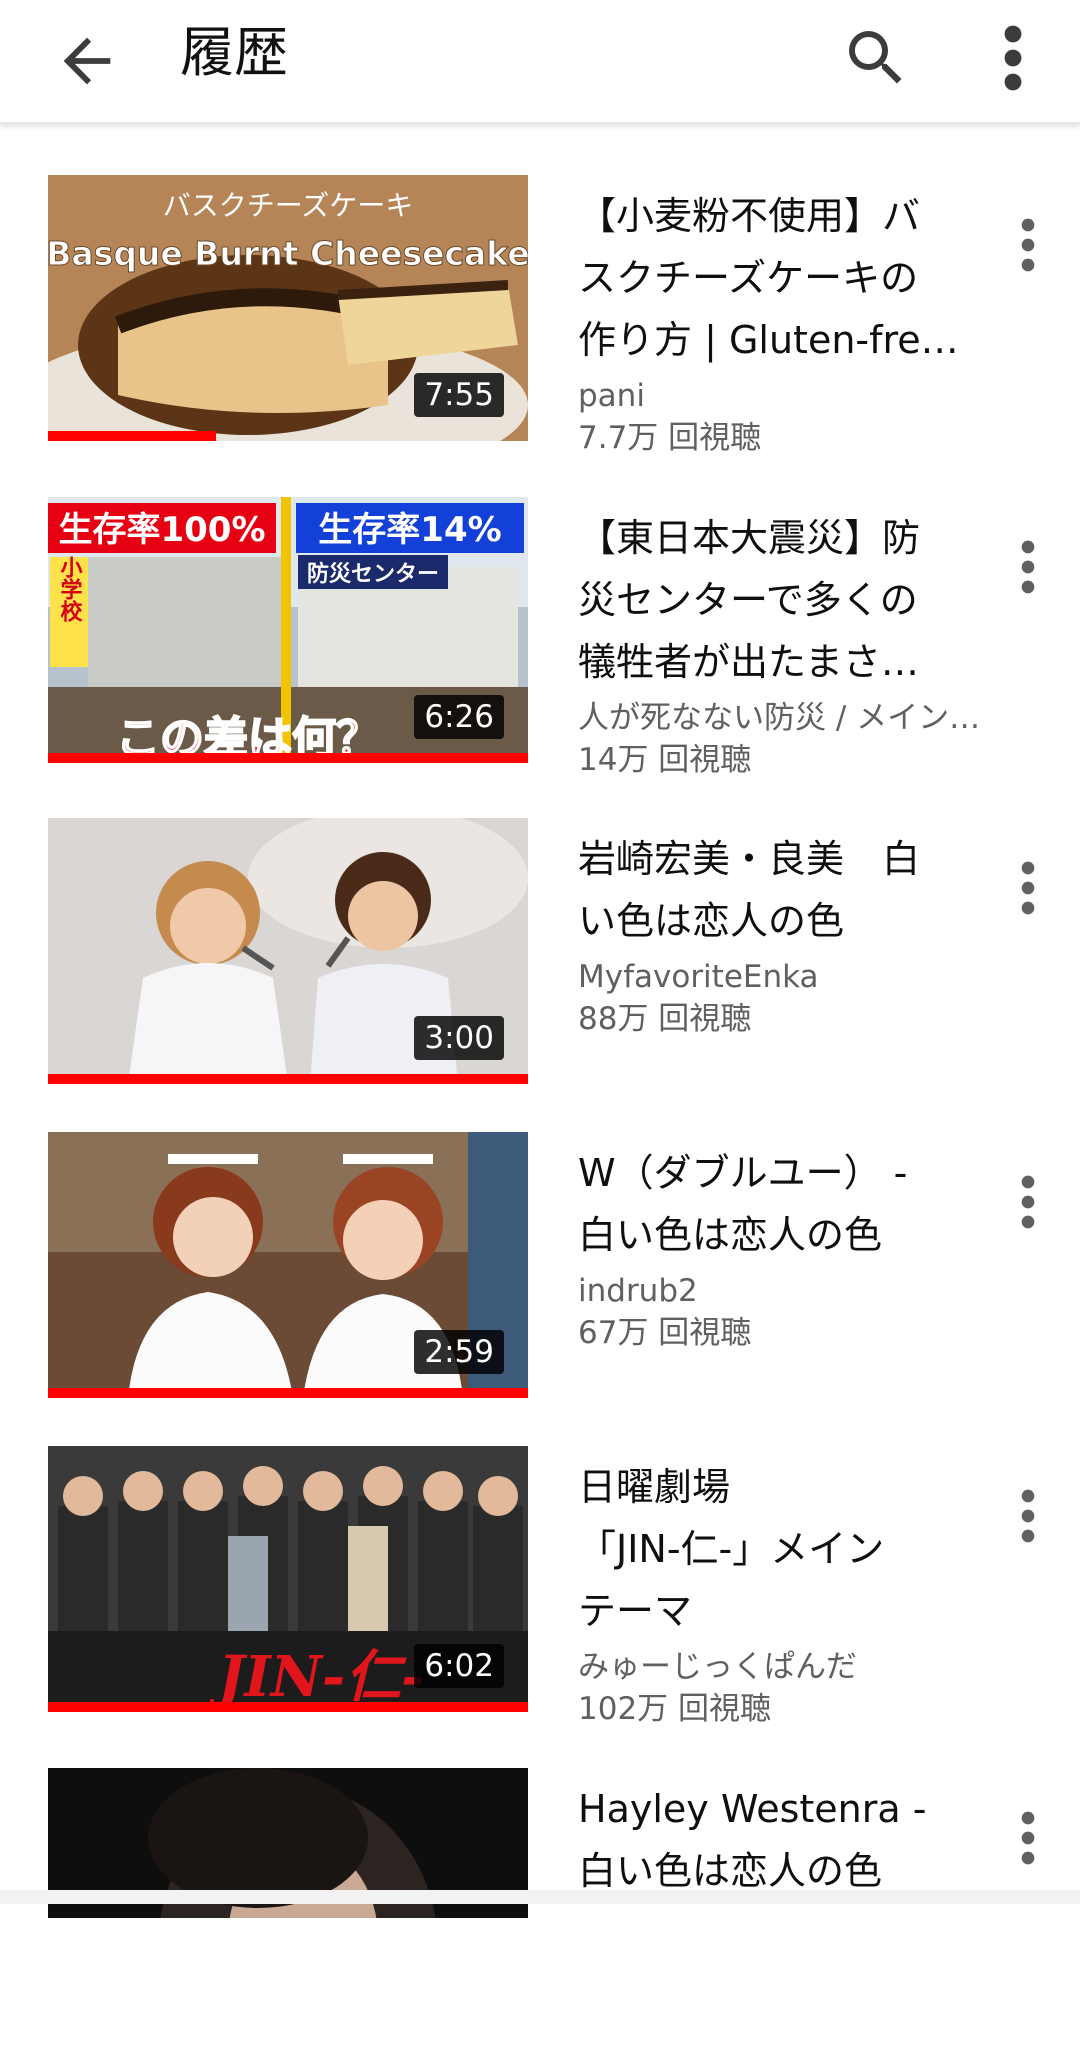 This screenshot has height=2068, width=1080. Describe the element at coordinates (87, 61) in the screenshot. I see `back-arrow-icon` at that location.